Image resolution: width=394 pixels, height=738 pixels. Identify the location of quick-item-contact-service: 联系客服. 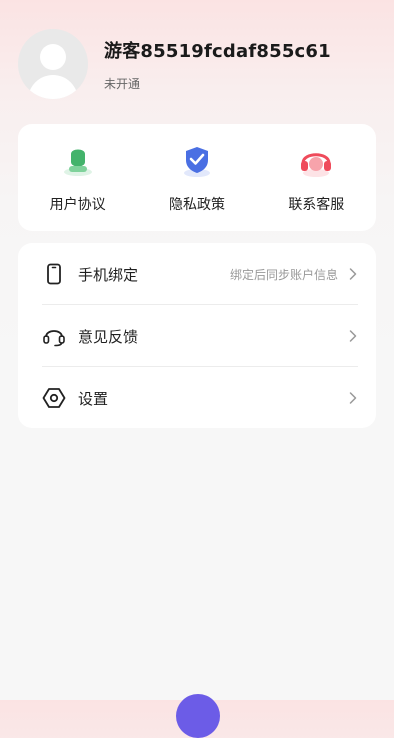
(316, 178).